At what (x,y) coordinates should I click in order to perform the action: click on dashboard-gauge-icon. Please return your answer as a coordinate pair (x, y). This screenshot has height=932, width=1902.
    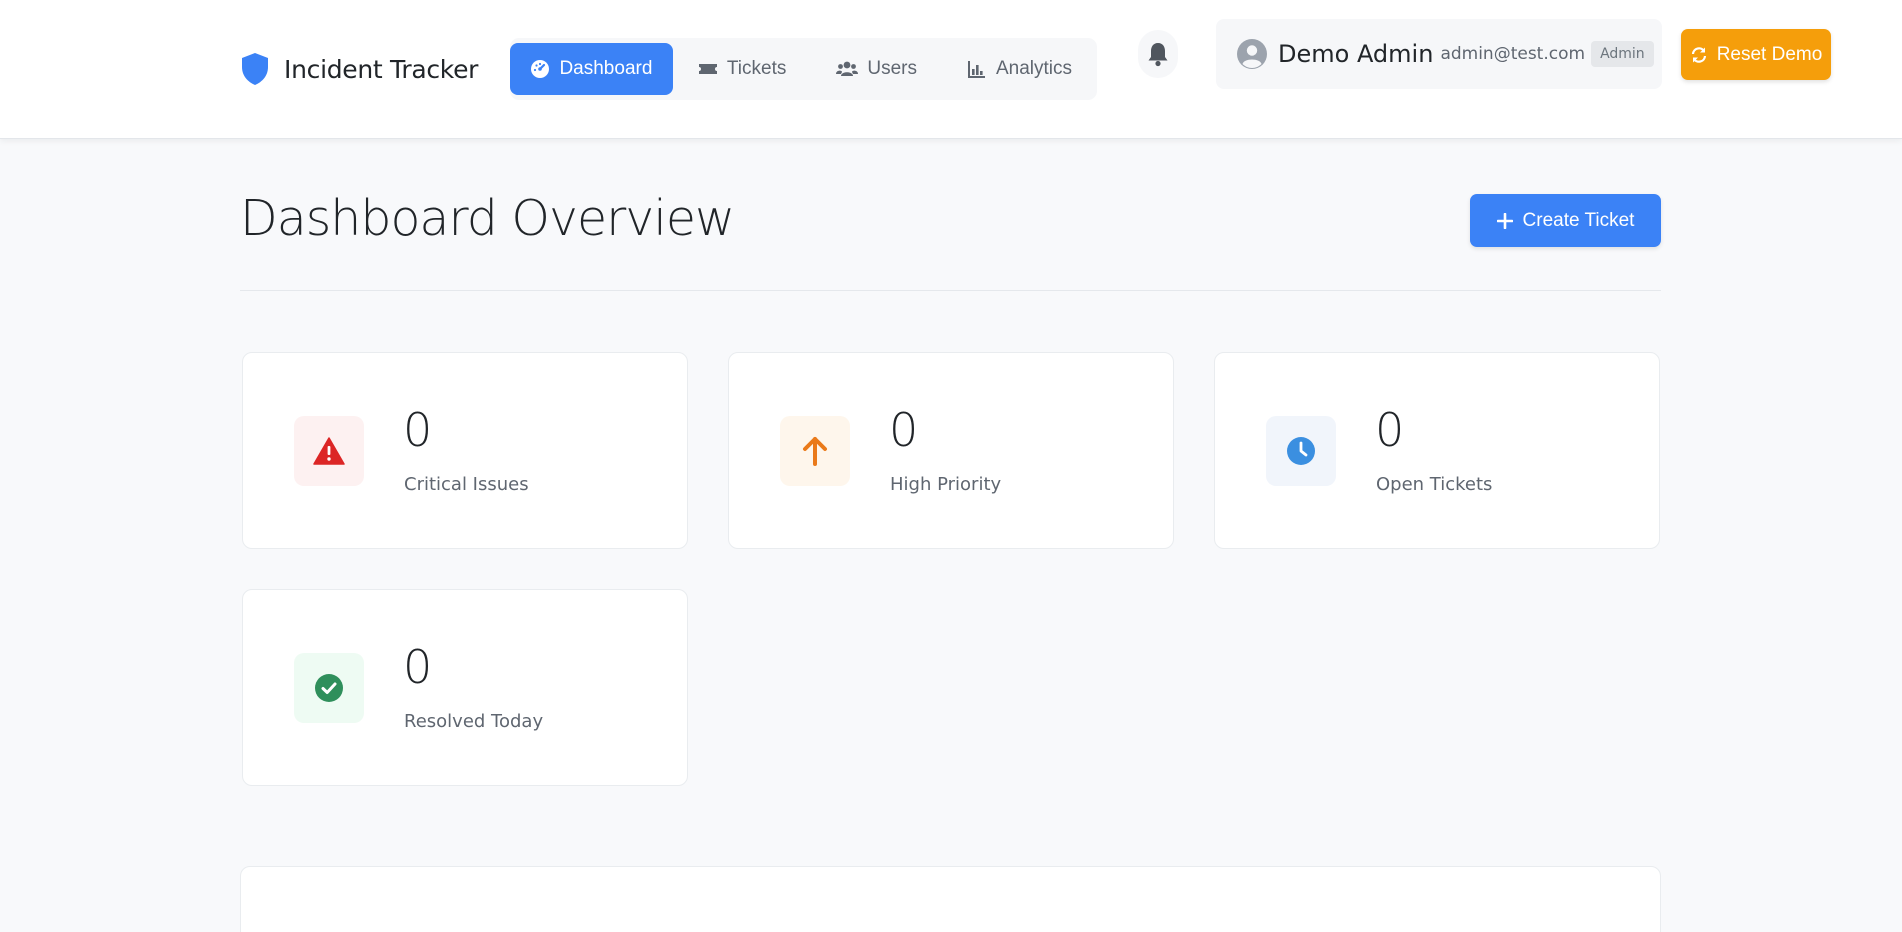
    Looking at the image, I should click on (540, 69).